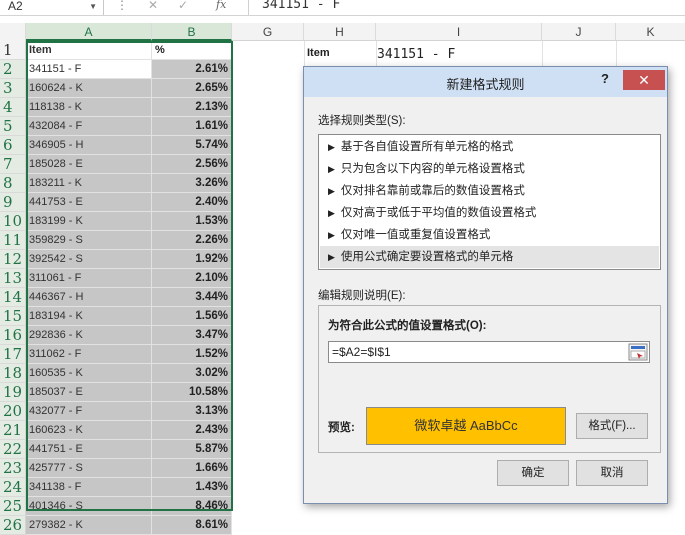 The height and width of the screenshot is (535, 685). Describe the element at coordinates (489, 235) in the screenshot. I see `rule-type-item: ▶ 仅对唯一值或重复值设置格式` at that location.